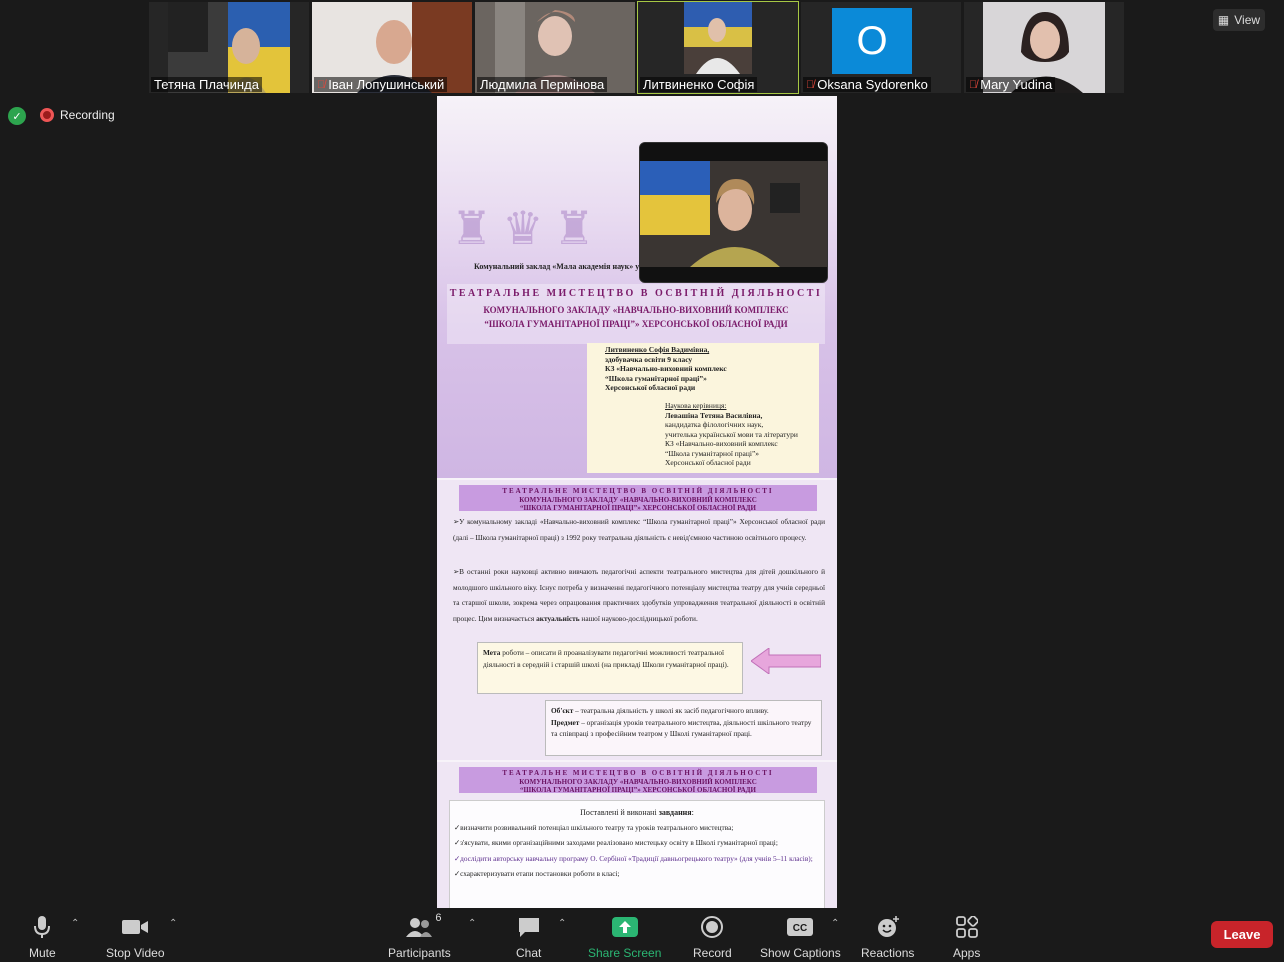 This screenshot has height=962, width=1284. I want to click on record-button: Record, so click(712, 937).